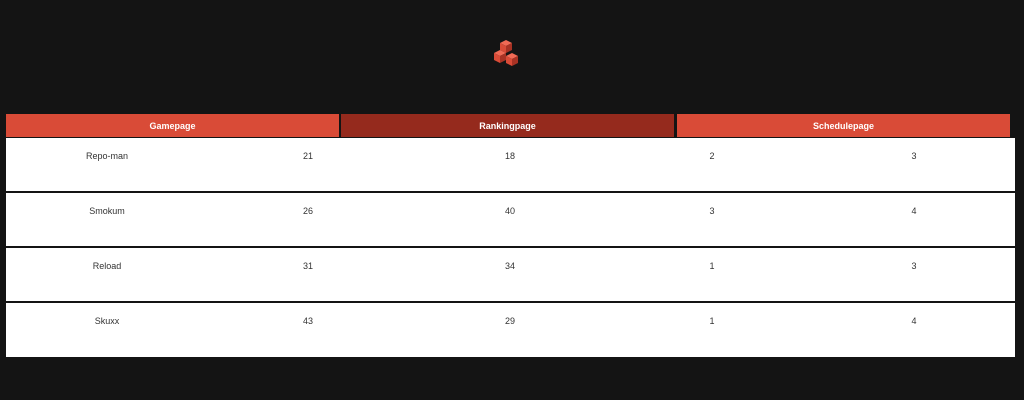  What do you see at coordinates (510, 274) in the screenshot?
I see `table-row: Reload 31 34 1 3` at bounding box center [510, 274].